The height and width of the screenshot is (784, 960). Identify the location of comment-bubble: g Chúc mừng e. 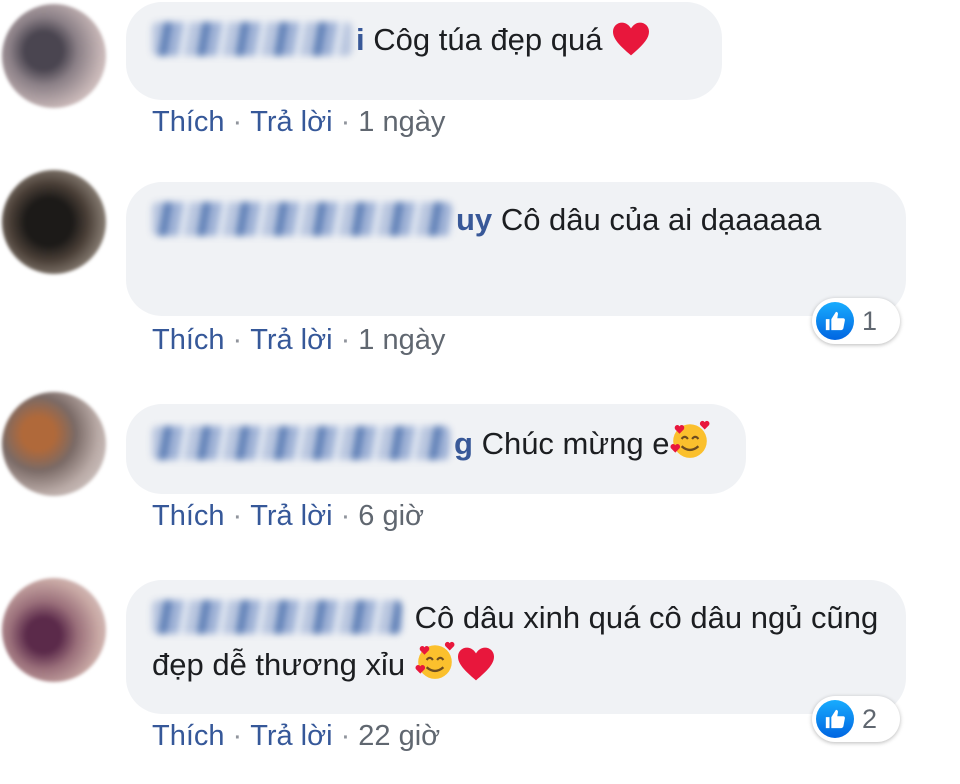
(436, 449).